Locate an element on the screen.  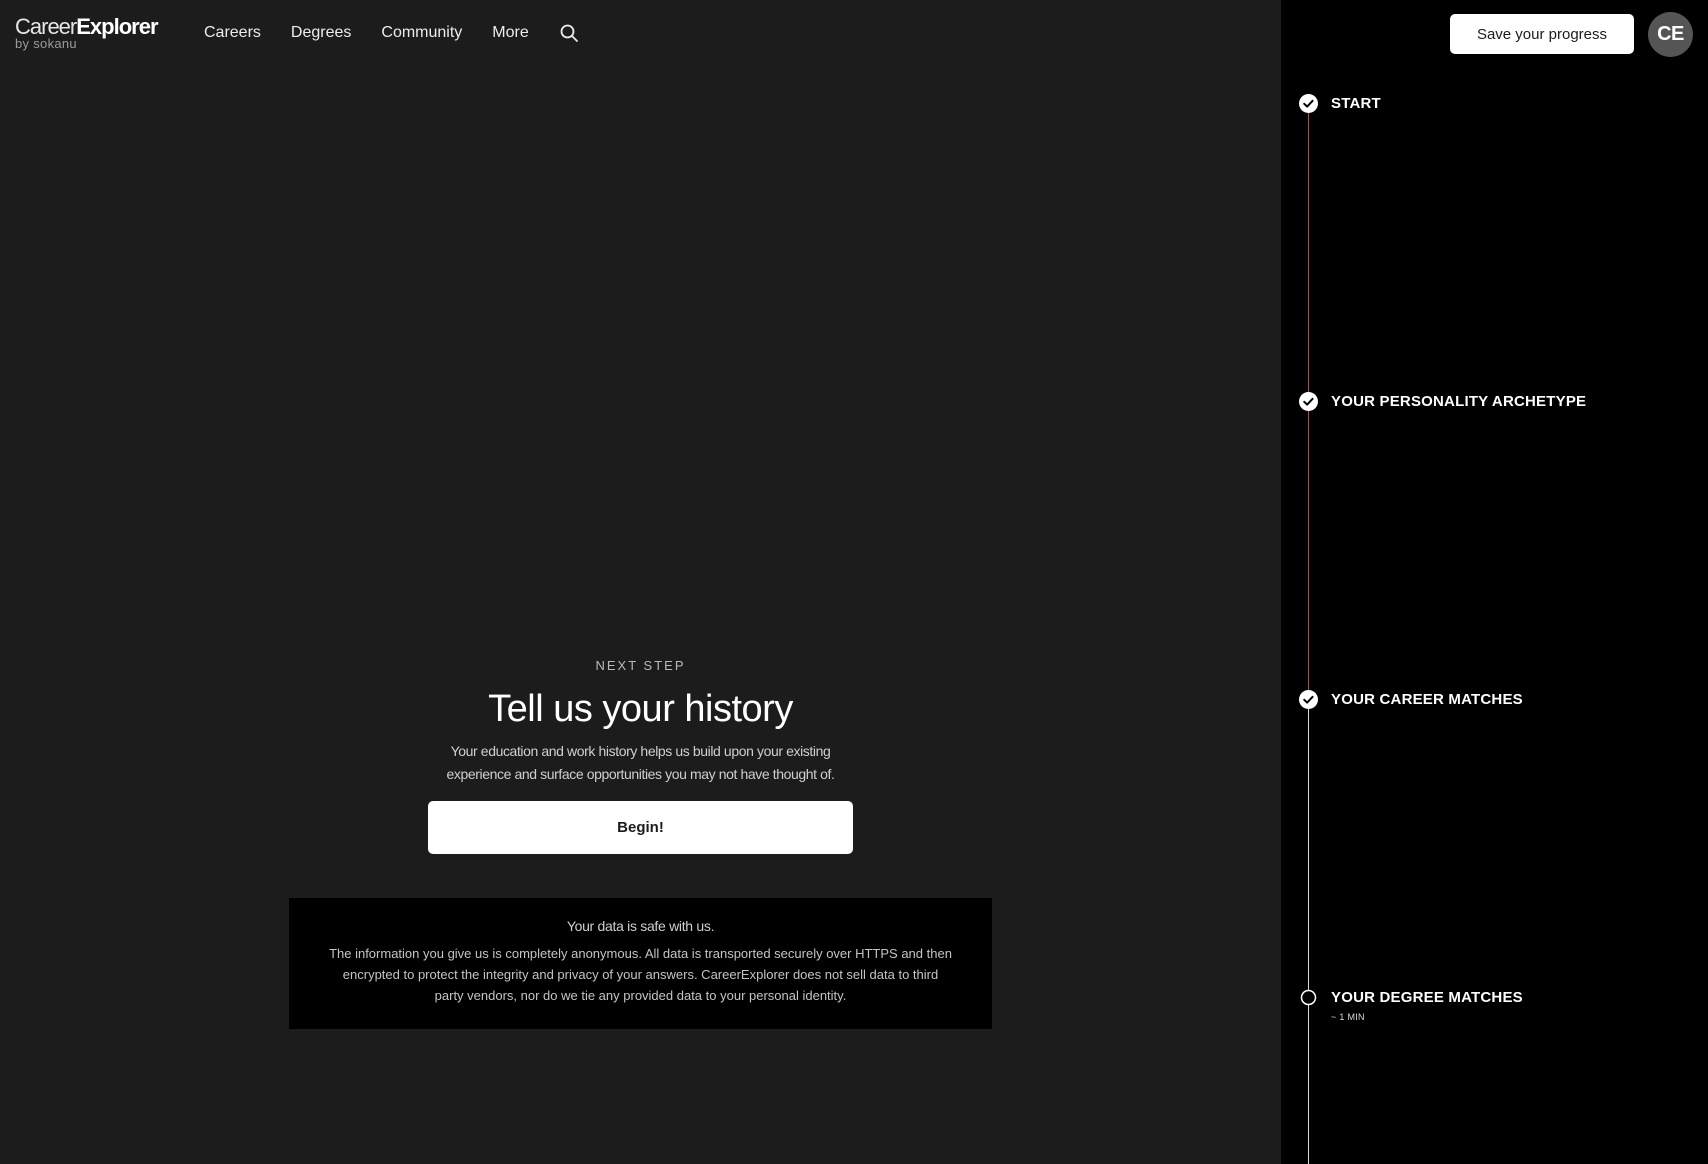
save-progress-button: Save your progress is located at coordinates (1542, 34).